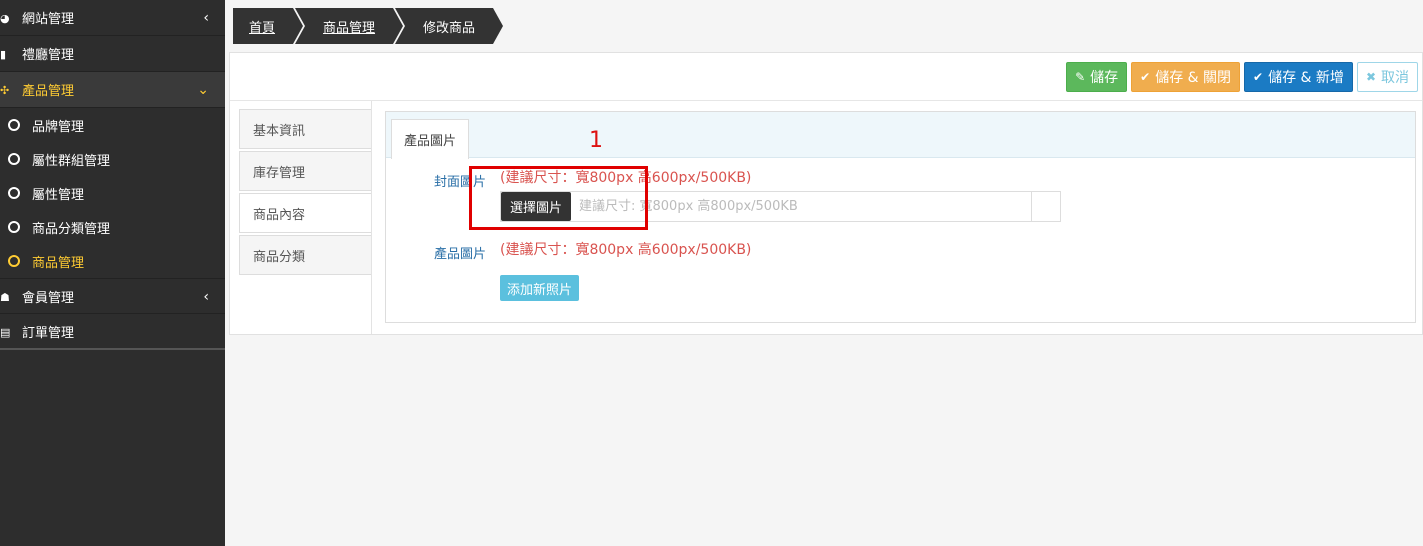 The width and height of the screenshot is (1423, 546). Describe the element at coordinates (900, 135) in the screenshot. I see `content-tabbar: 產品圖片` at that location.